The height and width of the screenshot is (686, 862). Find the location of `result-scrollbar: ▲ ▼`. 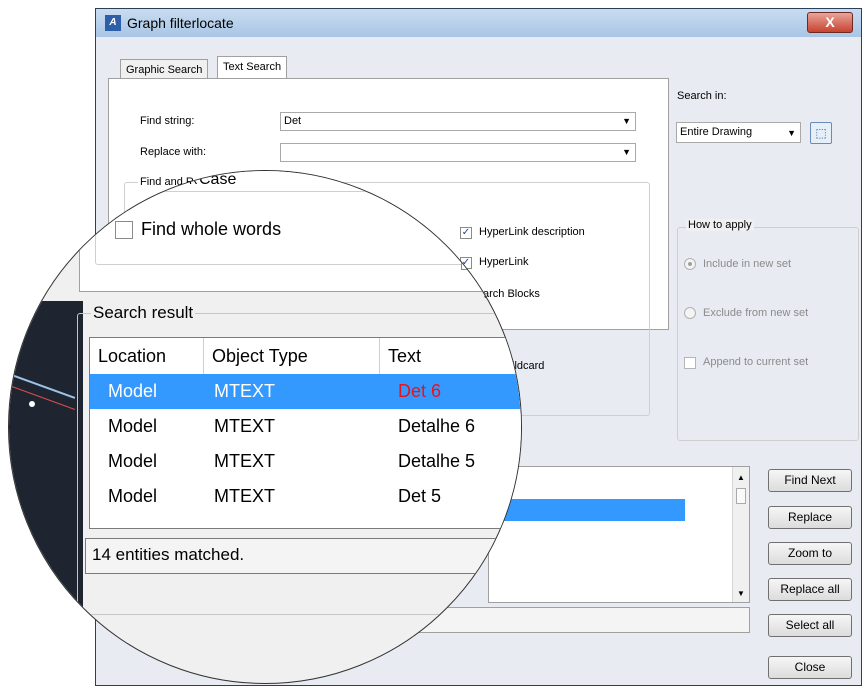

result-scrollbar: ▲ ▼ is located at coordinates (740, 534).